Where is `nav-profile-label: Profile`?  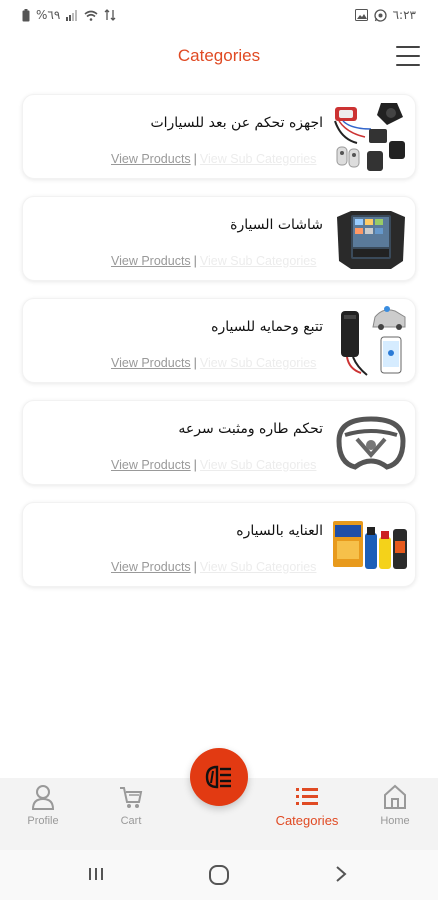
nav-profile-label: Profile is located at coordinates (43, 821).